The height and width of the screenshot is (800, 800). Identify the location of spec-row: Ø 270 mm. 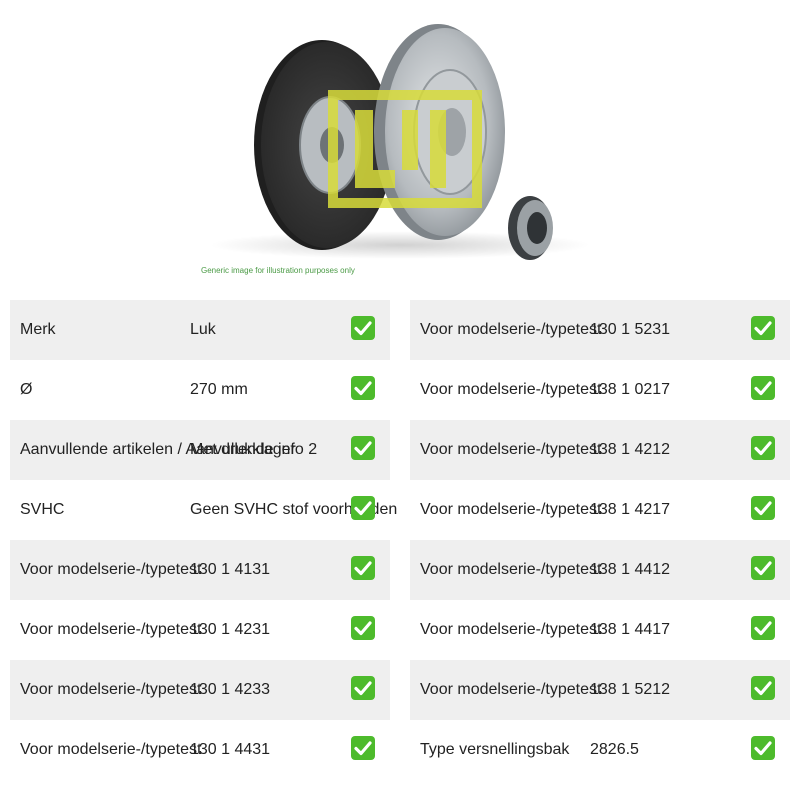
(200, 390).